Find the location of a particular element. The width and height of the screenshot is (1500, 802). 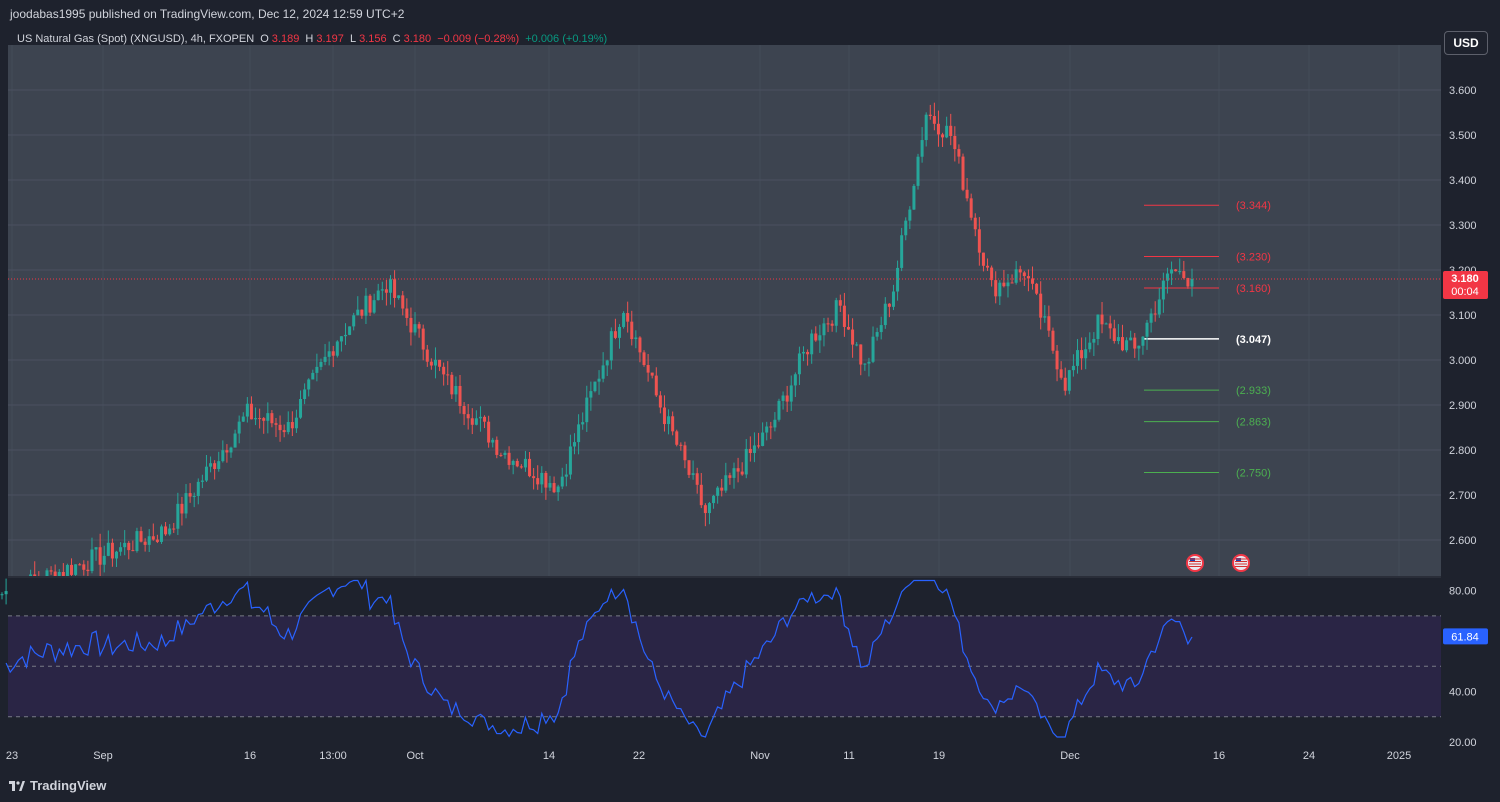

tradingview-logo: TradingView is located at coordinates (57, 785).